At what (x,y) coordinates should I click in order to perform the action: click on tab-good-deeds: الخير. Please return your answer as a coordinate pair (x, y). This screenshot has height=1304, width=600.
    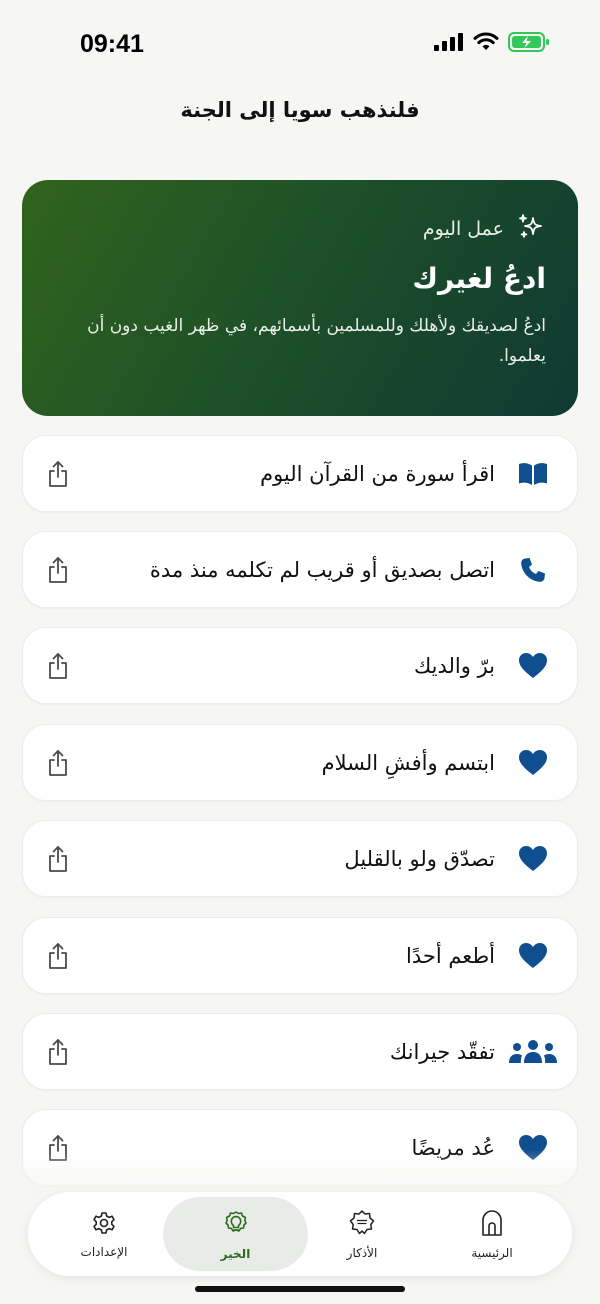
    Looking at the image, I should click on (235, 1234).